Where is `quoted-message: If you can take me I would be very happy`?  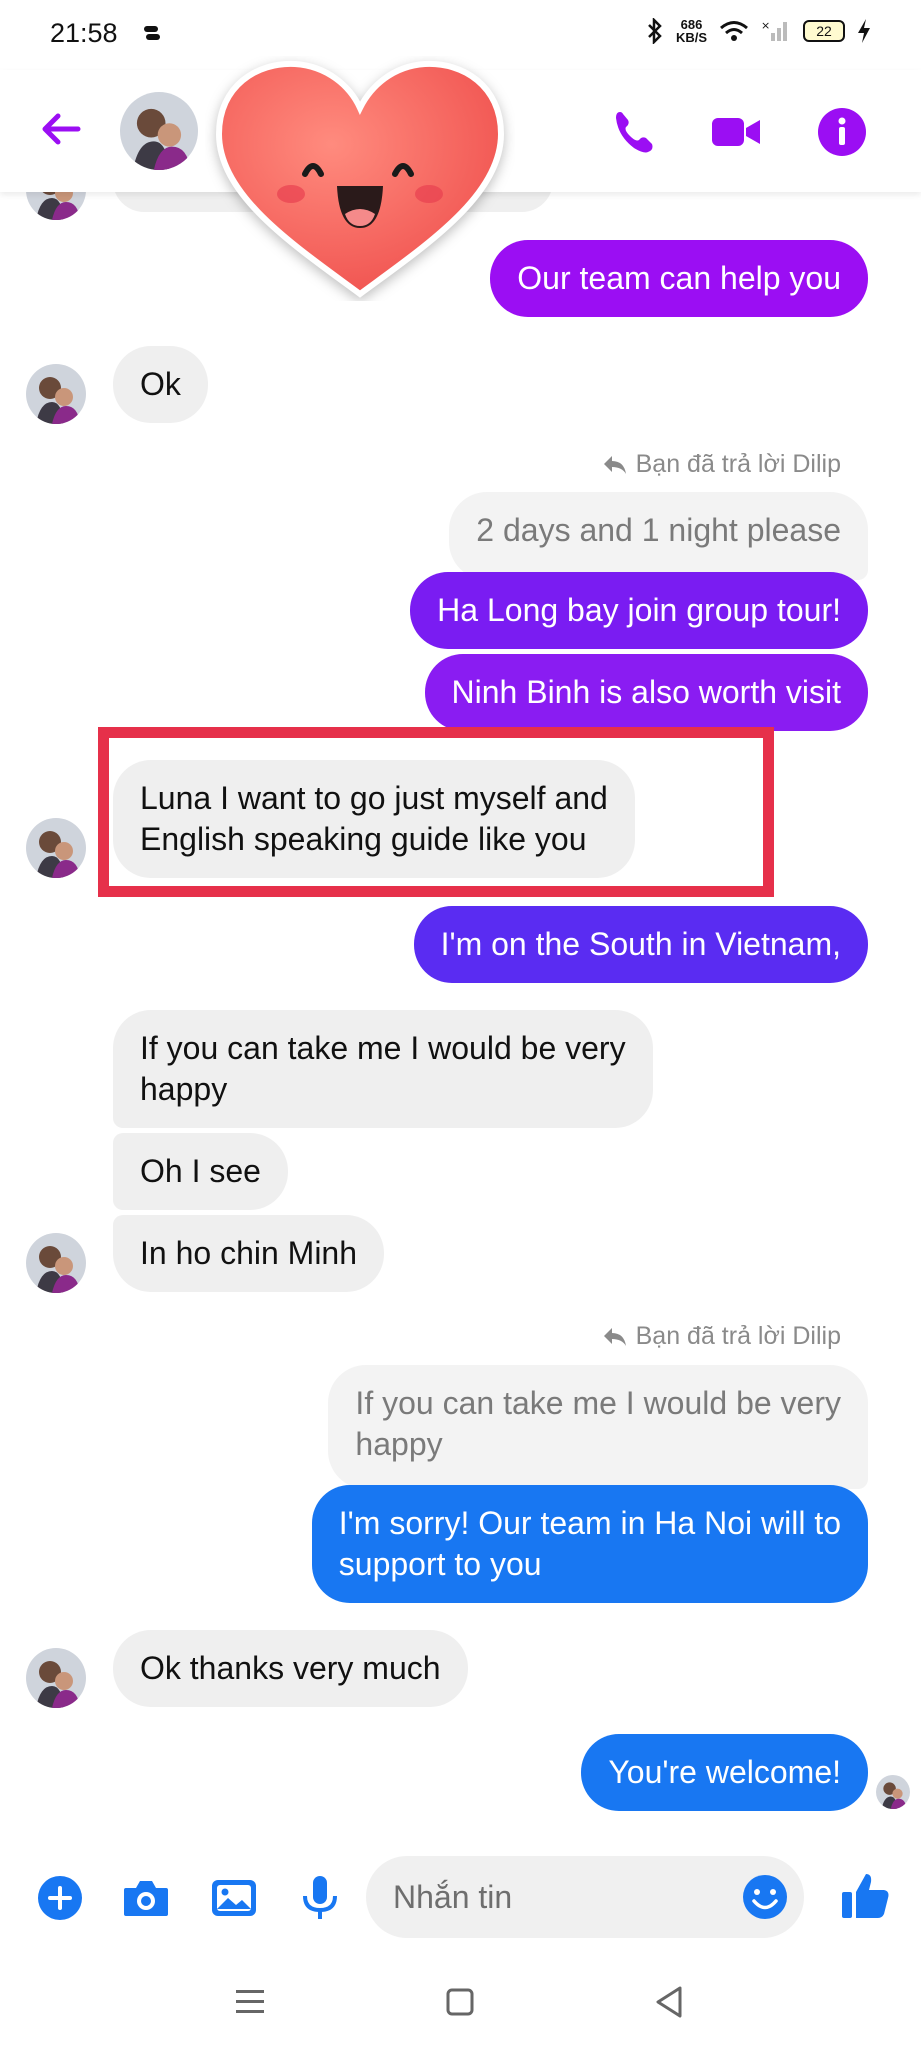 quoted-message: If you can take me I would be very happy is located at coordinates (598, 1427).